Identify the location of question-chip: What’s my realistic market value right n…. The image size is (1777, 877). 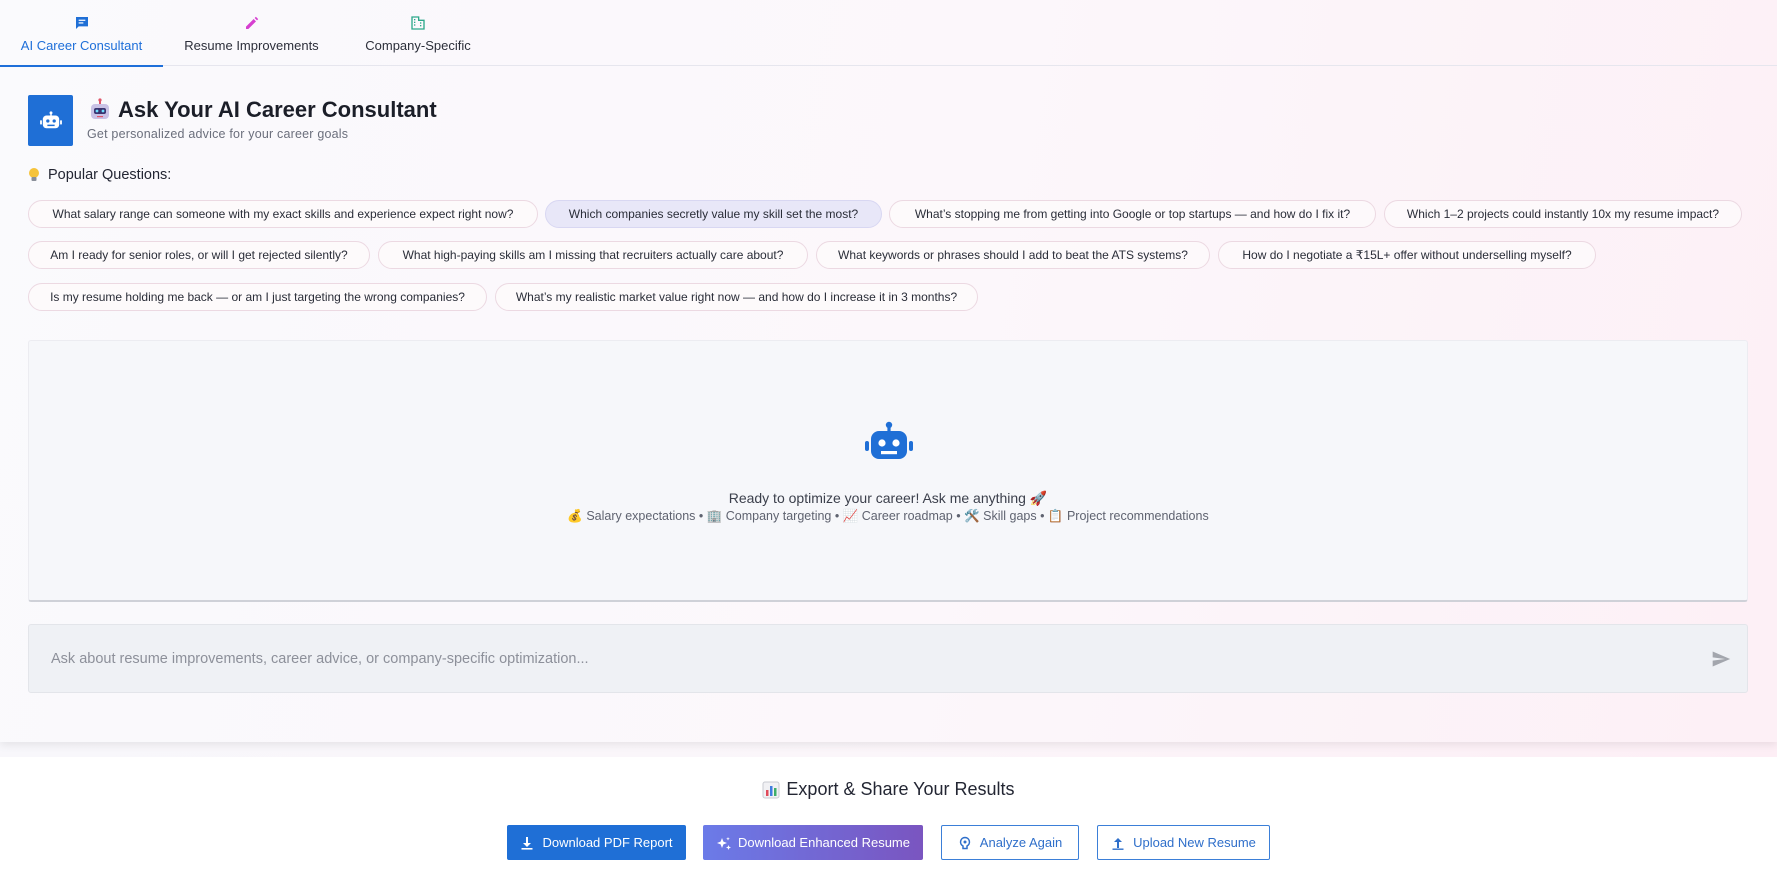
(736, 297).